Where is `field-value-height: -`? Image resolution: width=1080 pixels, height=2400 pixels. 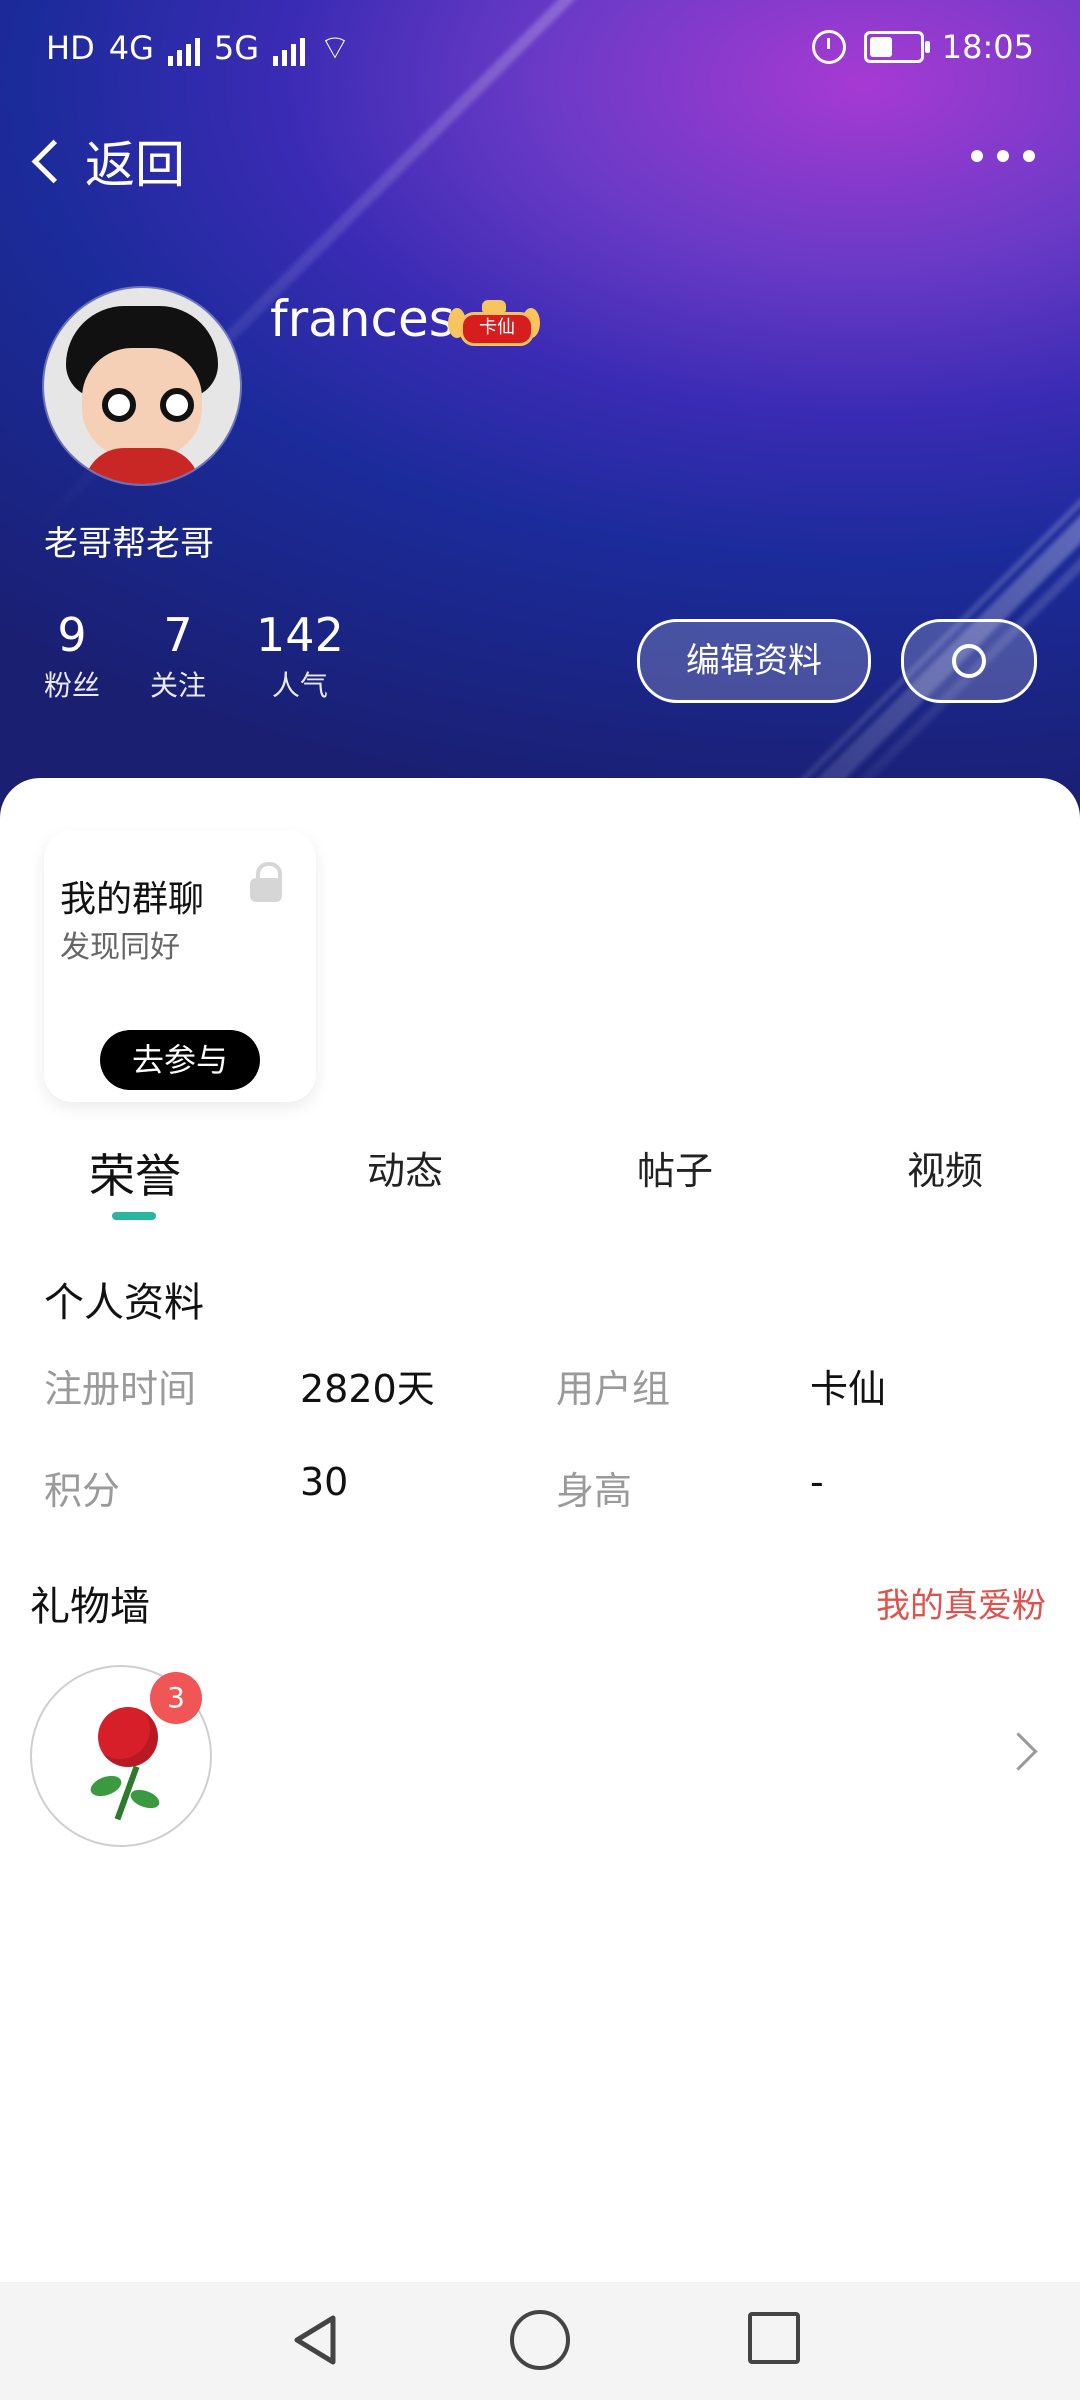 field-value-height: - is located at coordinates (817, 1482).